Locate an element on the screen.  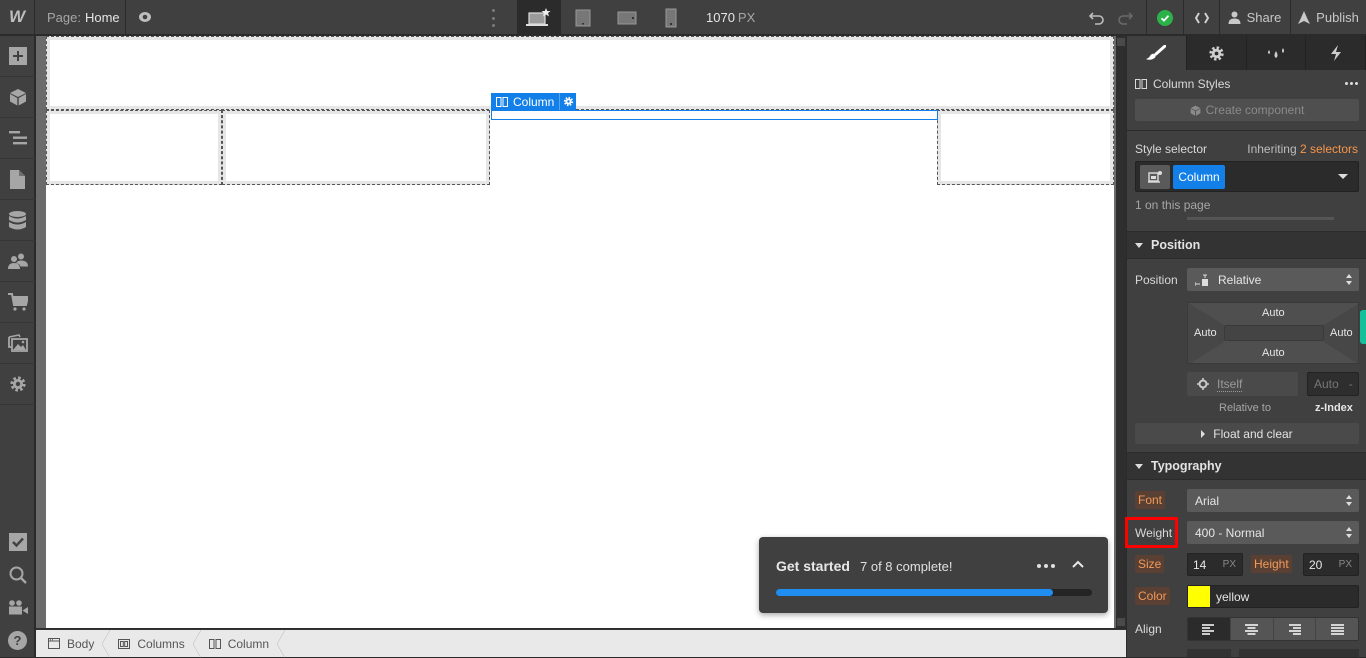
color-input: yellow is located at coordinates (1273, 596).